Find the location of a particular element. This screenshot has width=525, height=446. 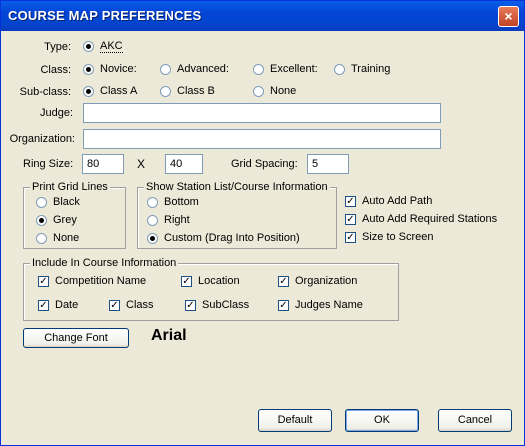

date-checkbox: ✓ Date is located at coordinates (58, 305).